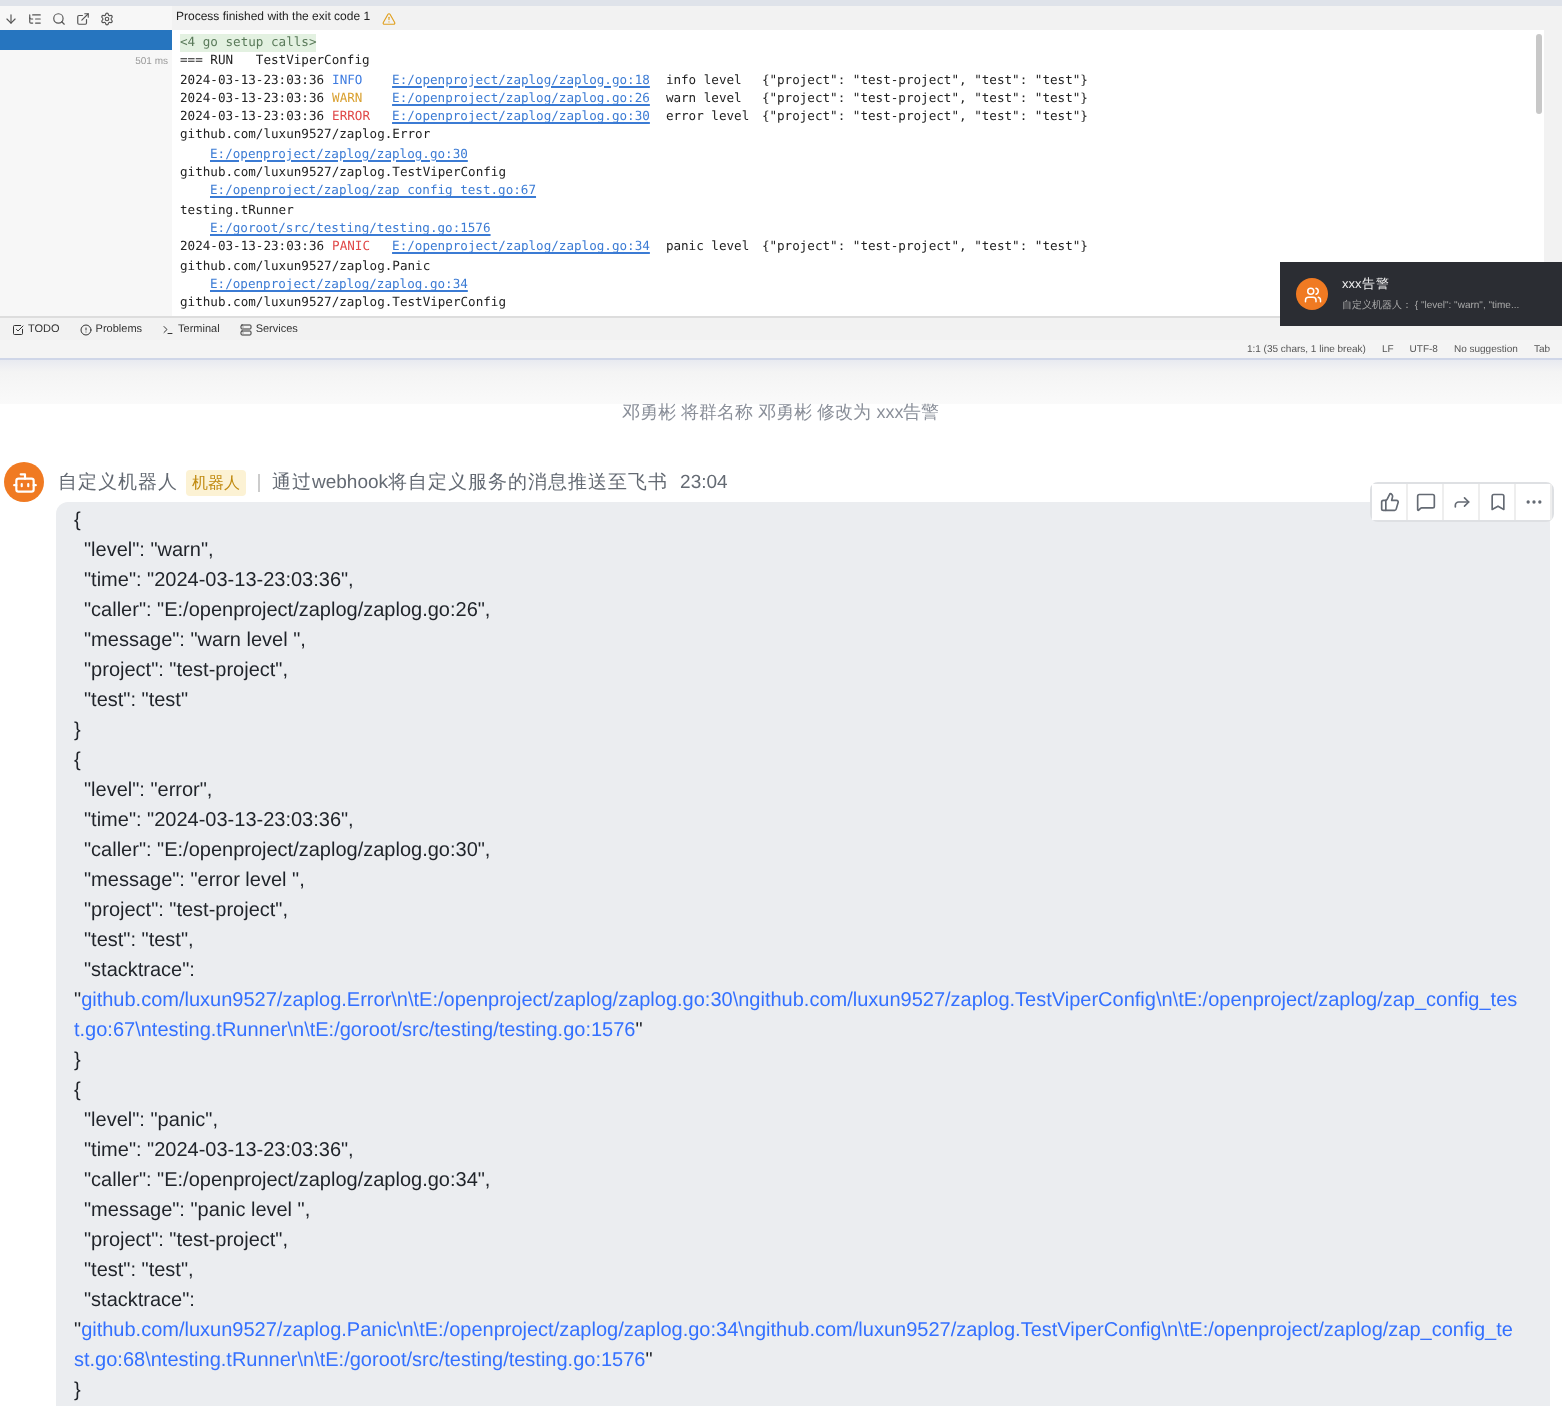 This screenshot has height=1406, width=1562. I want to click on json-field: "level": "error",, so click(800, 791).